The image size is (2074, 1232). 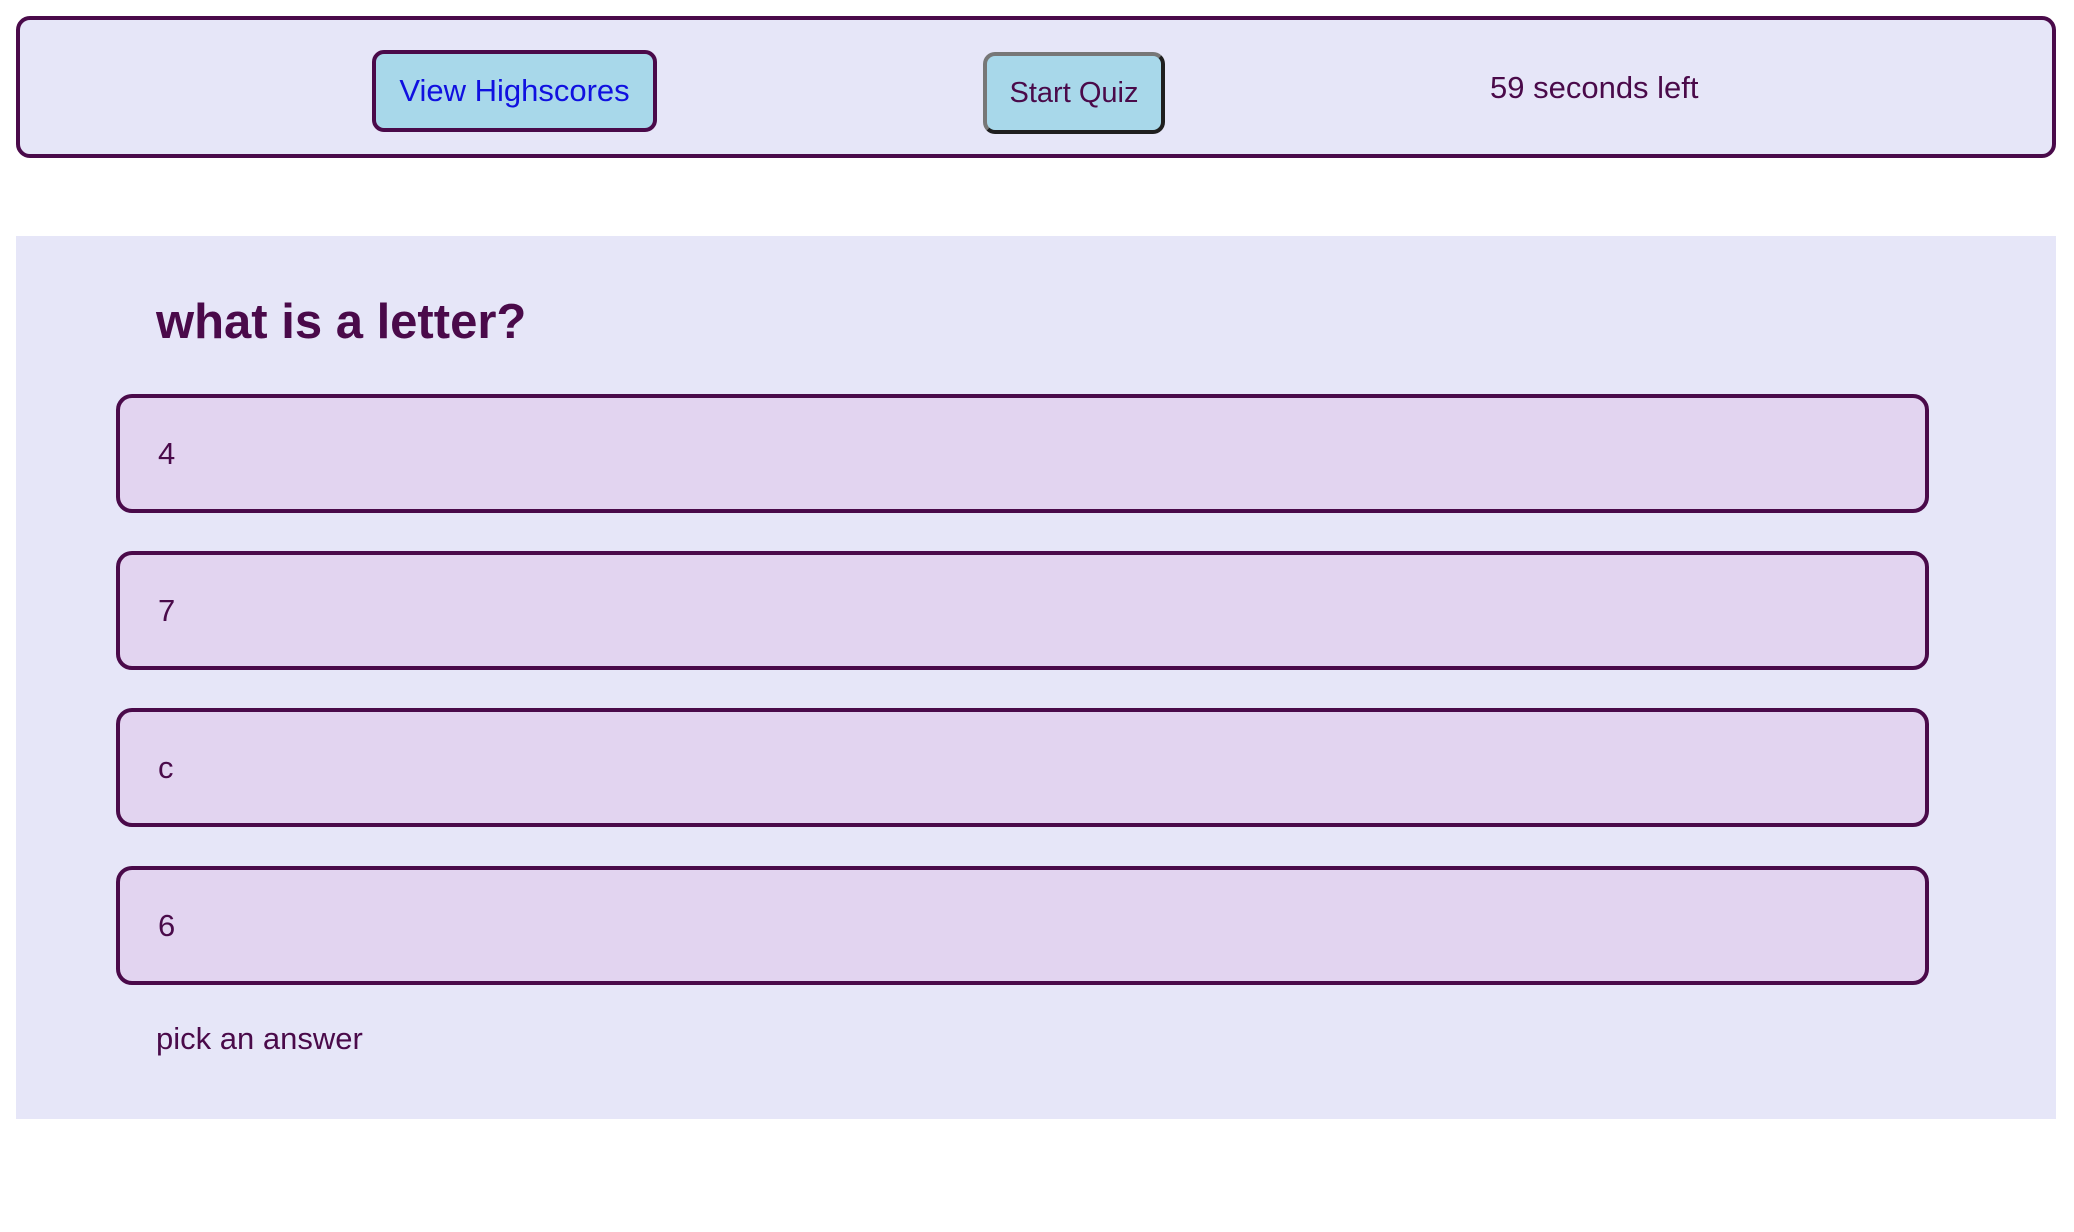 What do you see at coordinates (514, 91) in the screenshot?
I see `view-highscores-button: View Highscores` at bounding box center [514, 91].